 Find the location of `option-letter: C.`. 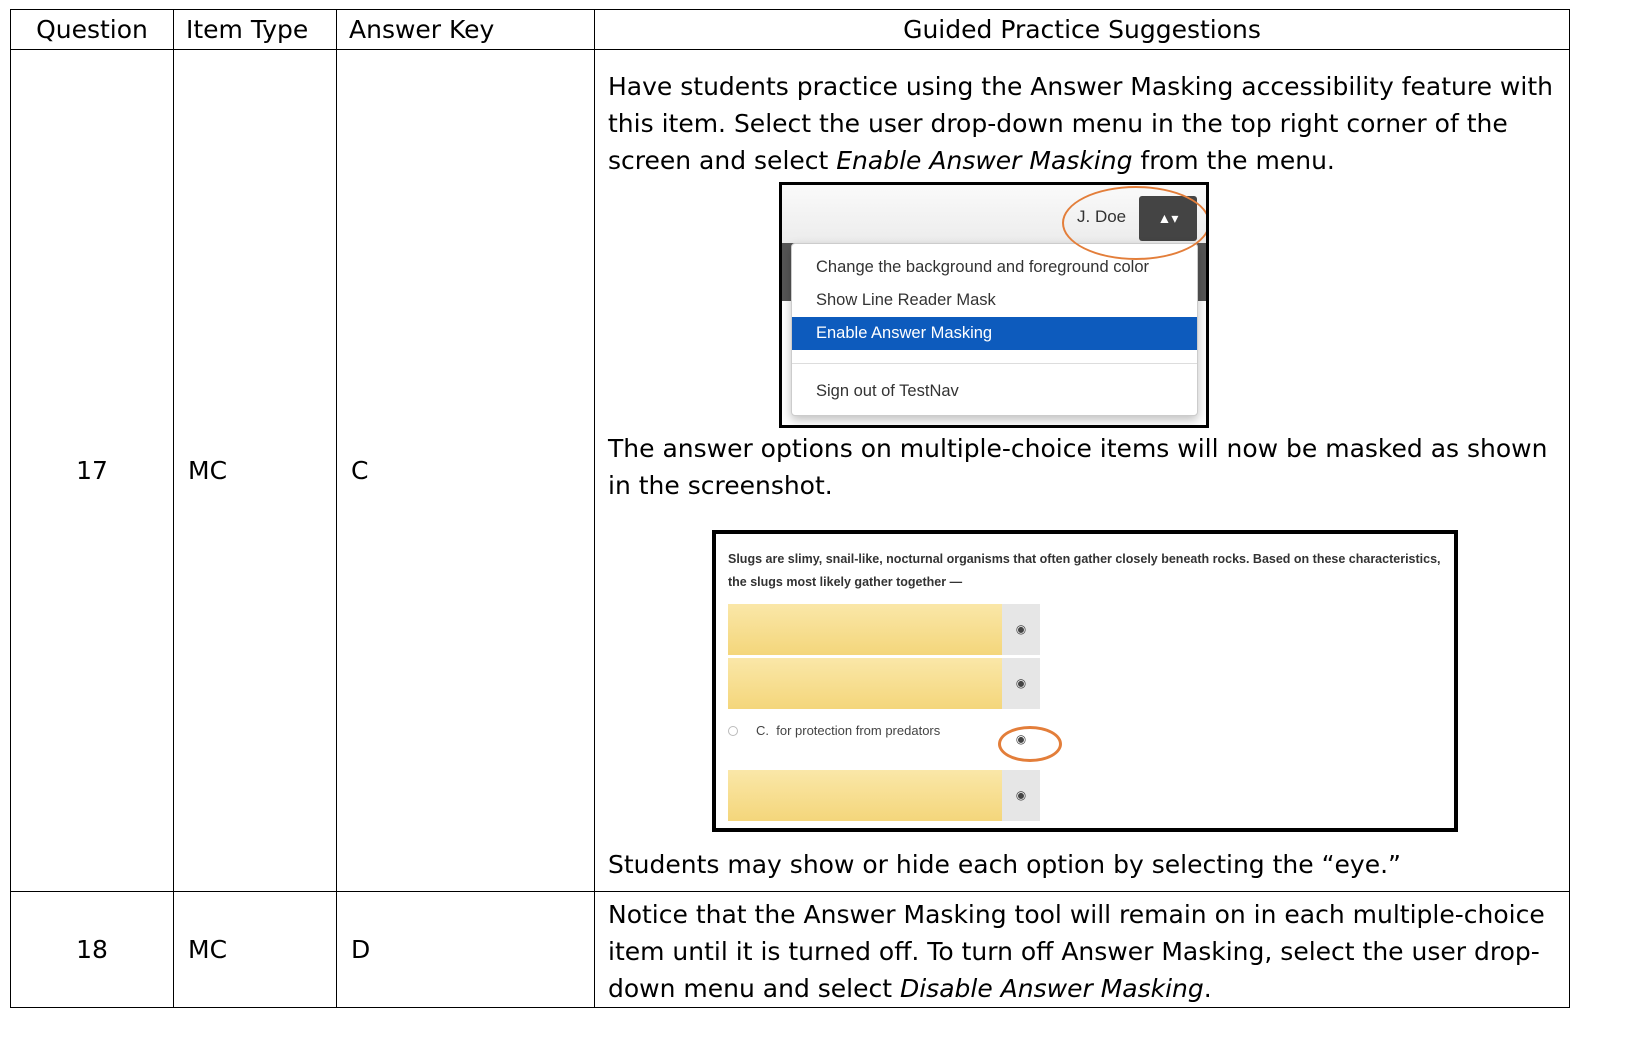

option-letter: C. is located at coordinates (762, 730).